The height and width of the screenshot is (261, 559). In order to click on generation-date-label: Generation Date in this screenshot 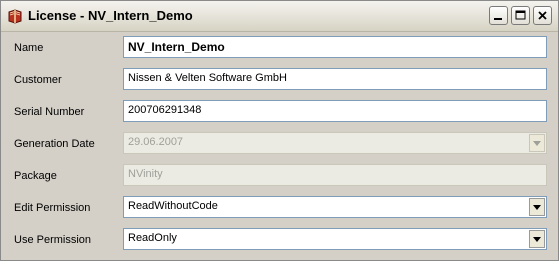, I will do `click(54, 144)`.